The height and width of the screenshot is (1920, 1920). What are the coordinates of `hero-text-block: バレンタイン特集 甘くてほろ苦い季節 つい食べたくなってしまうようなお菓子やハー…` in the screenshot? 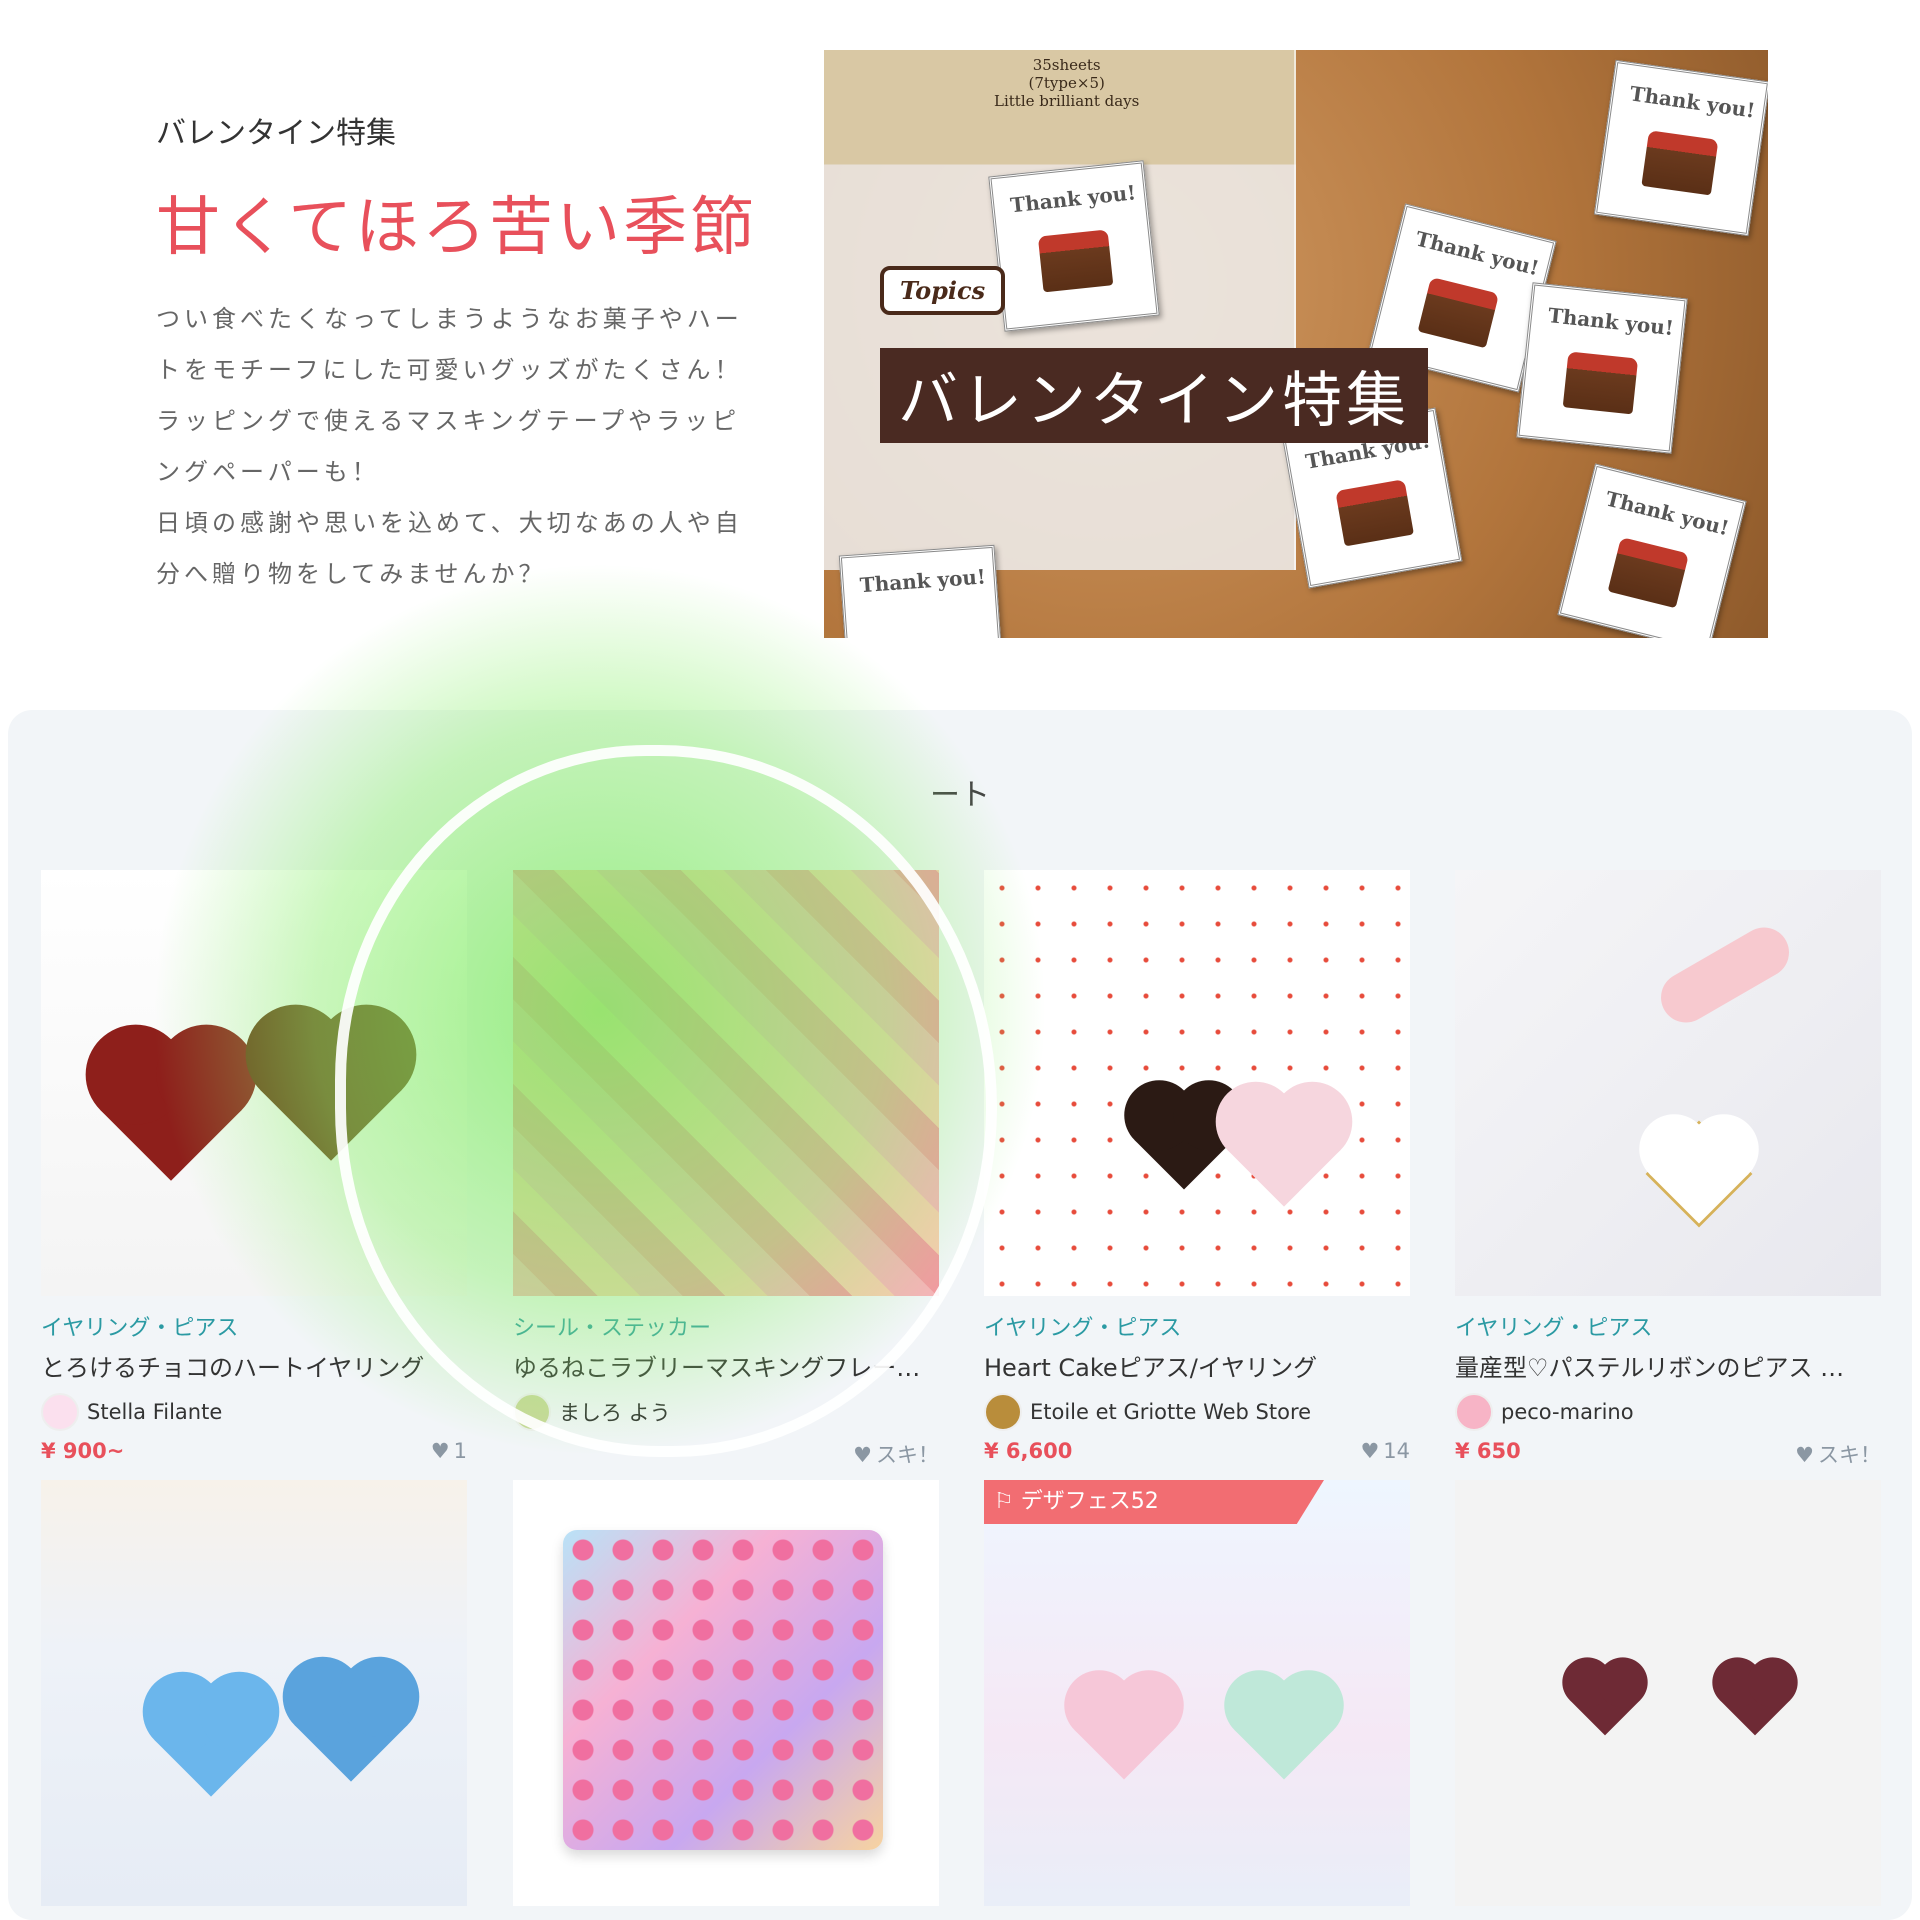 It's located at (466, 354).